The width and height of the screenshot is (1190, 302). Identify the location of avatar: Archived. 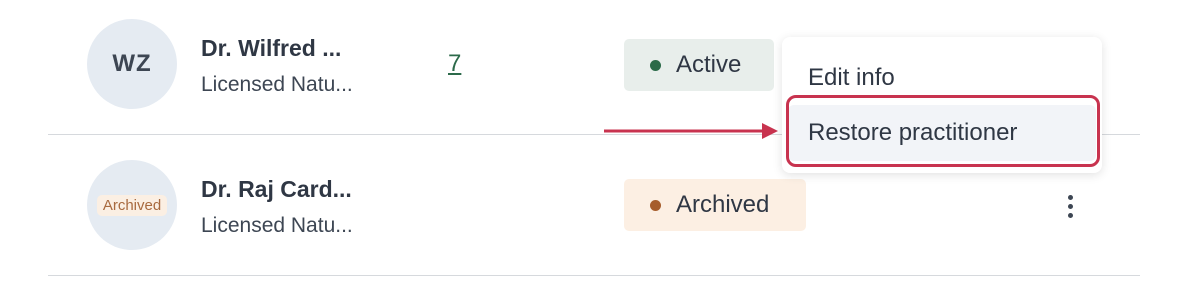
(132, 205).